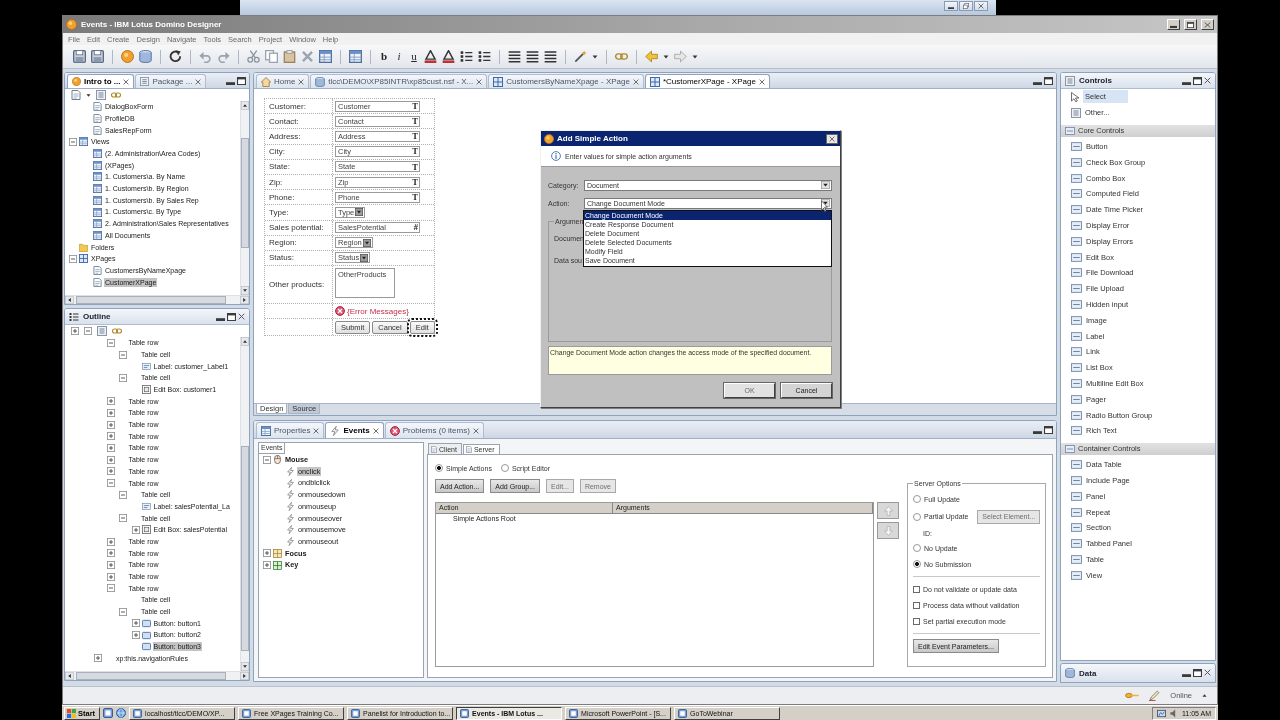  I want to click on delete-icon, so click(307, 56).